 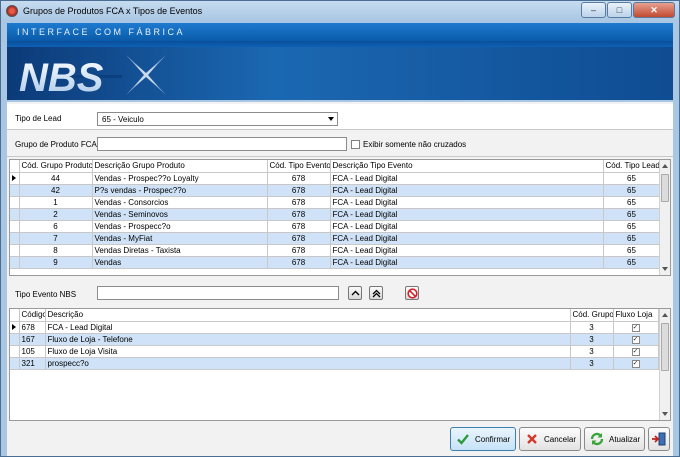 I want to click on app-icon, so click(x=12, y=11).